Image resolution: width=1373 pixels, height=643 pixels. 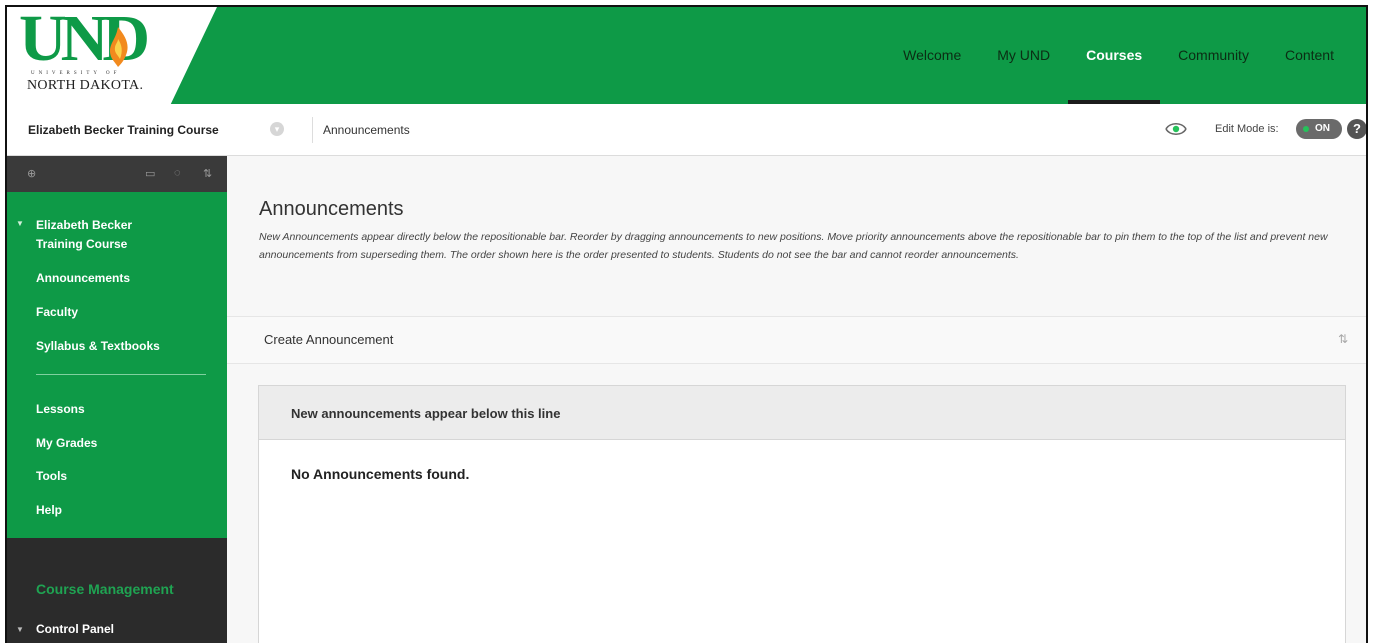 What do you see at coordinates (105, 589) in the screenshot?
I see `course-management-title: Course Management` at bounding box center [105, 589].